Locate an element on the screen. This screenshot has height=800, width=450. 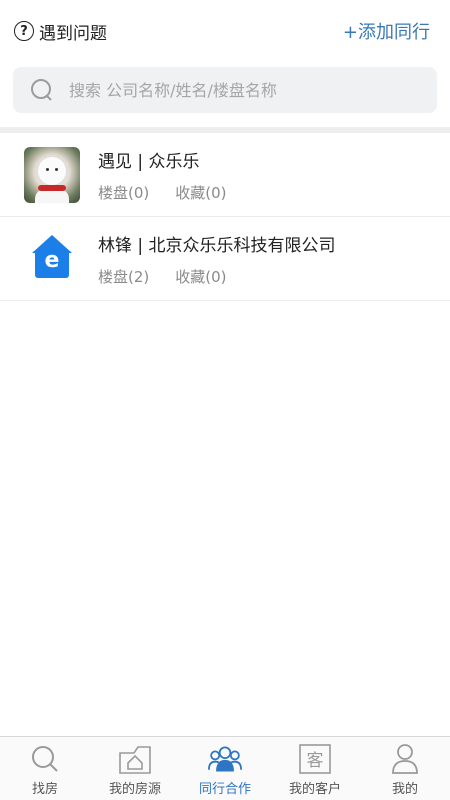
listings-count: 楼盘(0) is located at coordinates (124, 192).